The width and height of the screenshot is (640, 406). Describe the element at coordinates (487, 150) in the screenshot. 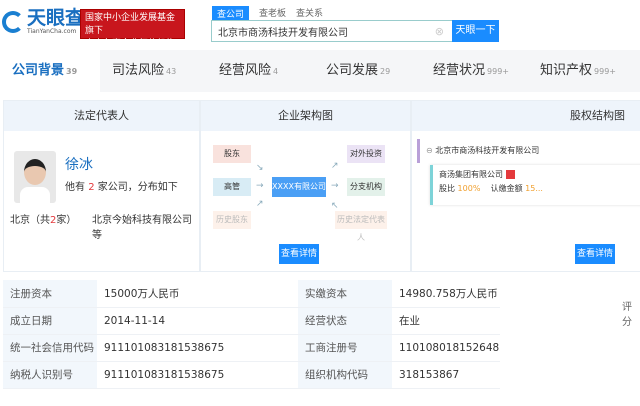

I see `root-company-name: 北京市商汤科技开发有限公司` at that location.